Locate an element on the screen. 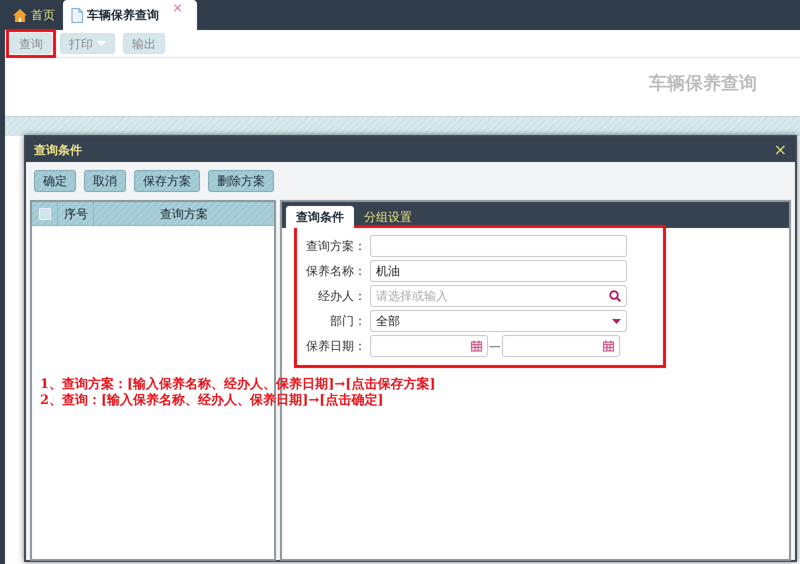 The width and height of the screenshot is (800, 564). field-label: 保养名称： is located at coordinates (336, 271).